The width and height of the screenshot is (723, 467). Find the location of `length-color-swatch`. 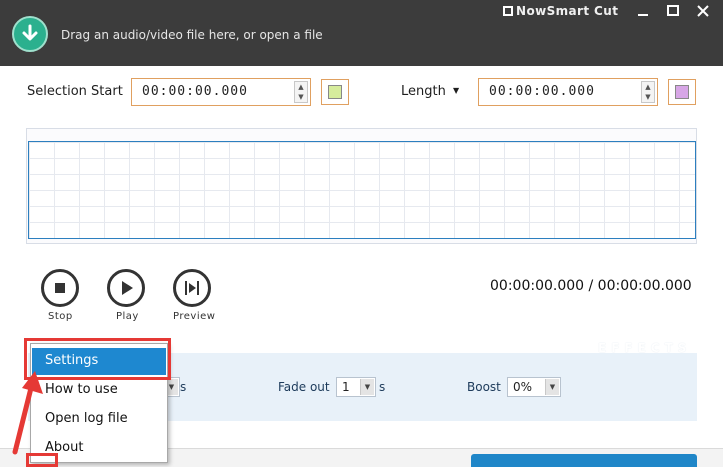

length-color-swatch is located at coordinates (682, 92).